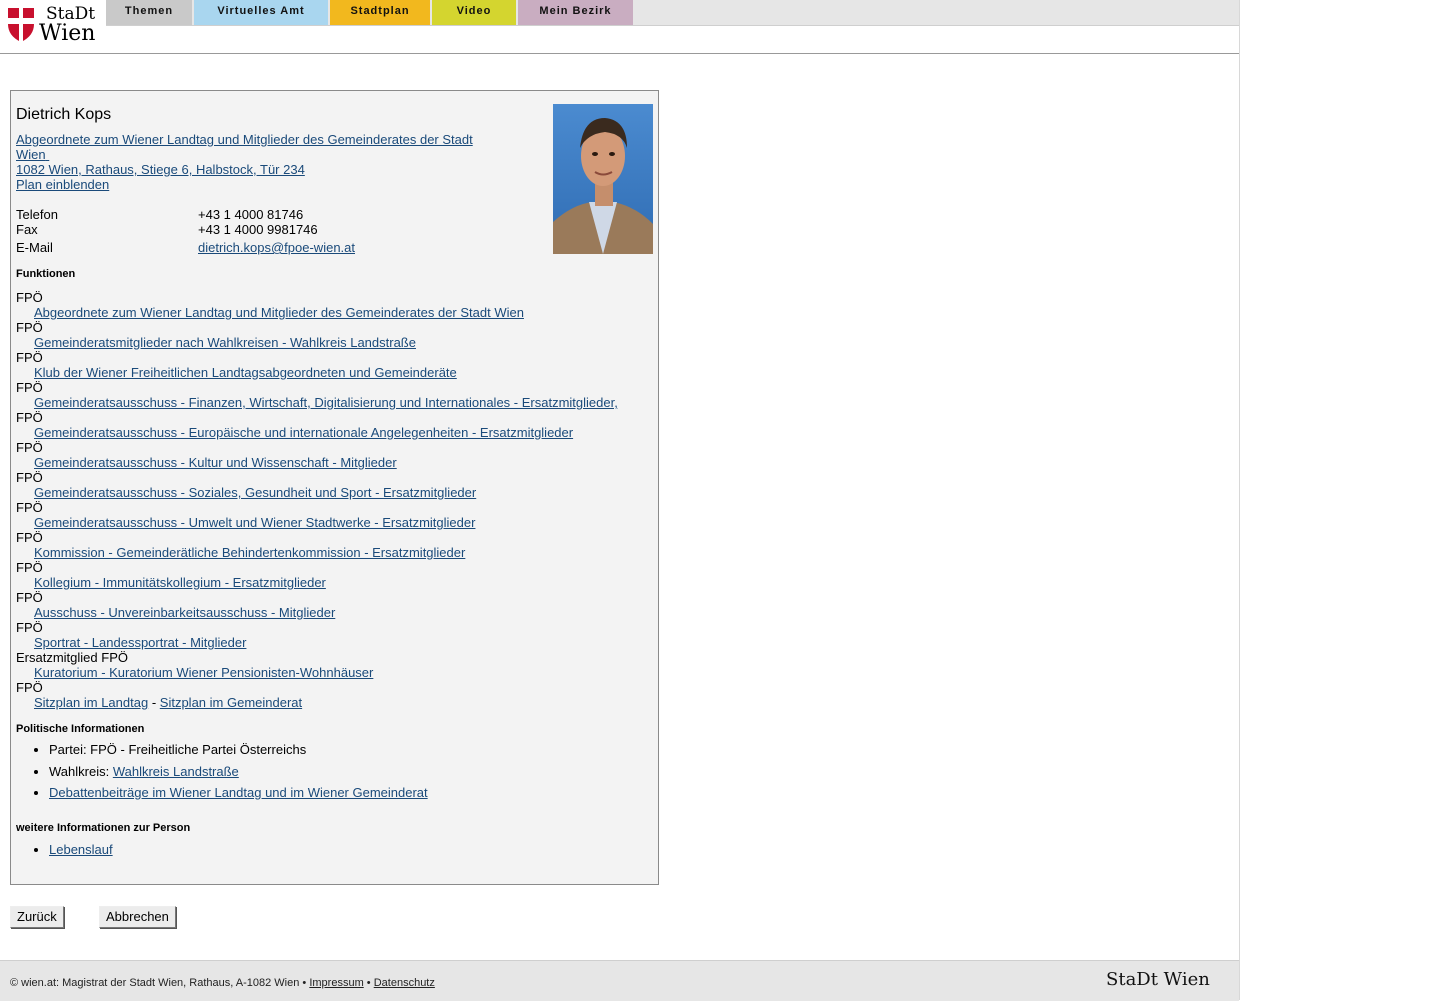 The height and width of the screenshot is (1001, 1440). What do you see at coordinates (336, 983) in the screenshot?
I see `impressum-link: Impressum` at bounding box center [336, 983].